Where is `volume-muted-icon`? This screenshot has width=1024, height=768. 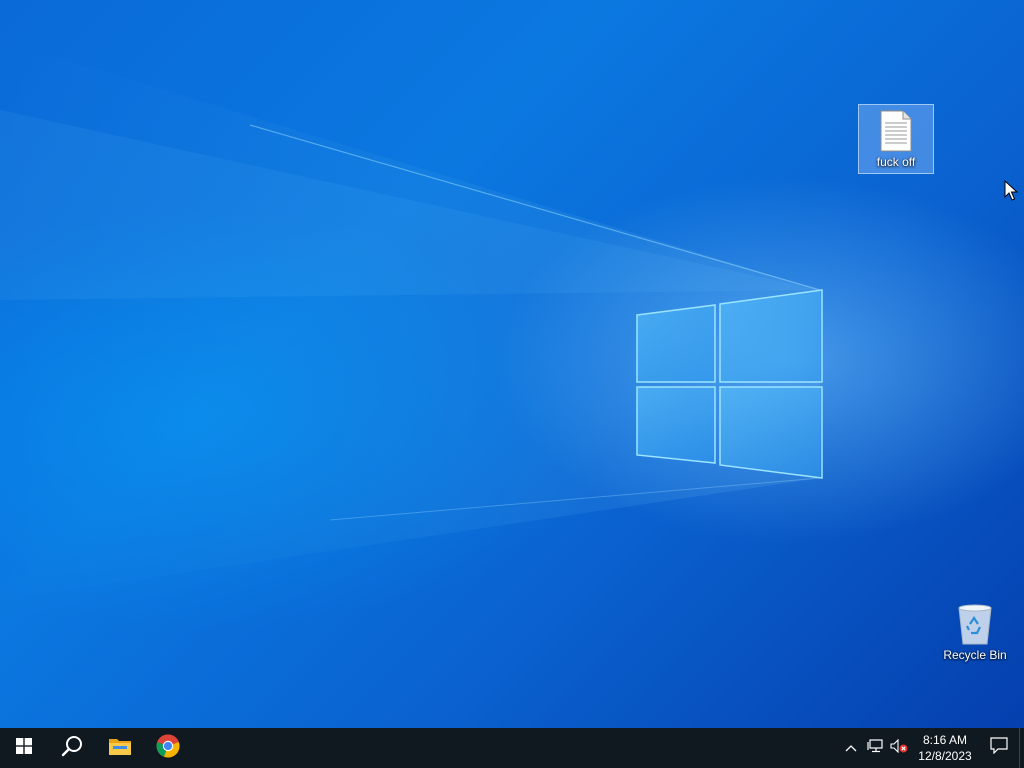 volume-muted-icon is located at coordinates (899, 748).